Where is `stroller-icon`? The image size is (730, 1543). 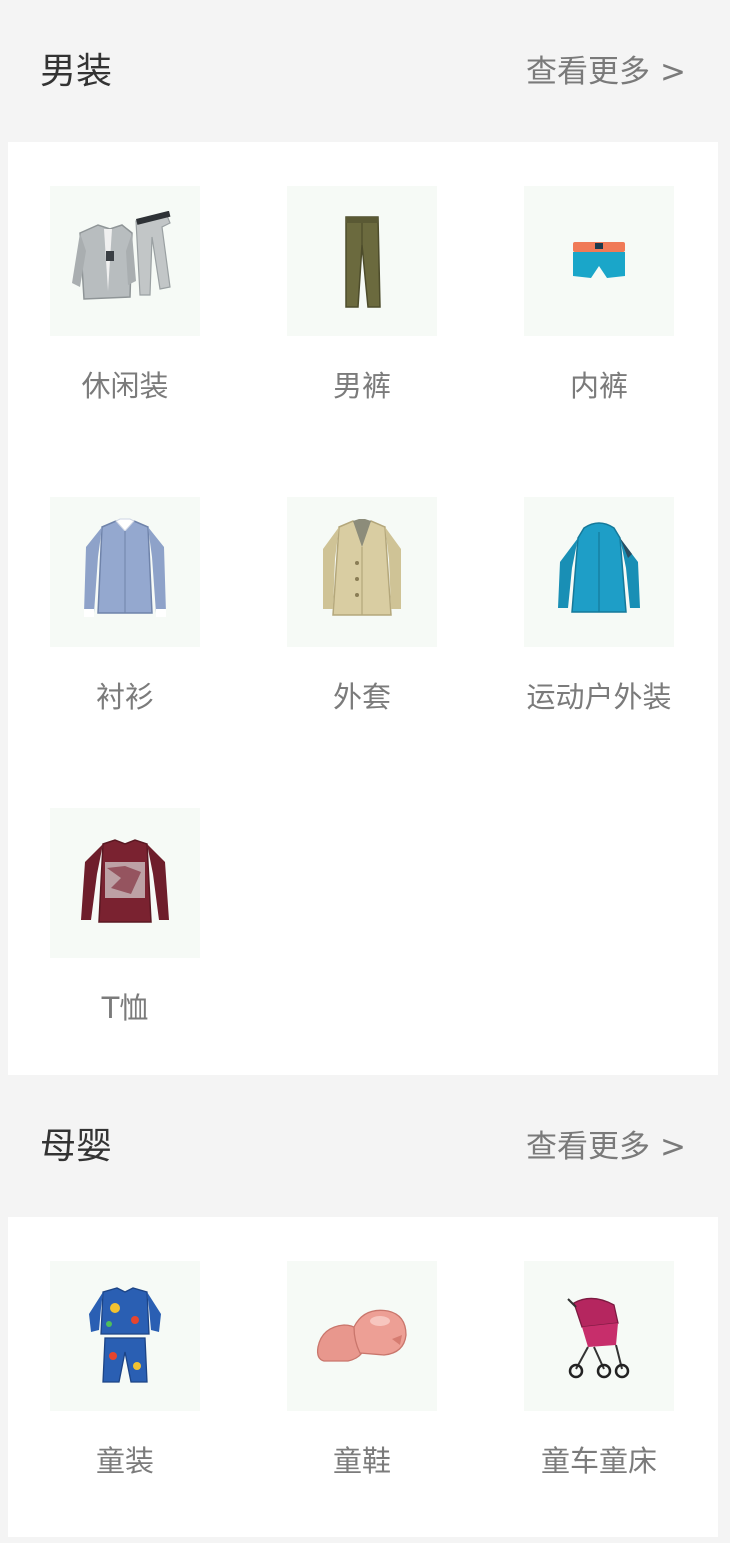 stroller-icon is located at coordinates (599, 1336).